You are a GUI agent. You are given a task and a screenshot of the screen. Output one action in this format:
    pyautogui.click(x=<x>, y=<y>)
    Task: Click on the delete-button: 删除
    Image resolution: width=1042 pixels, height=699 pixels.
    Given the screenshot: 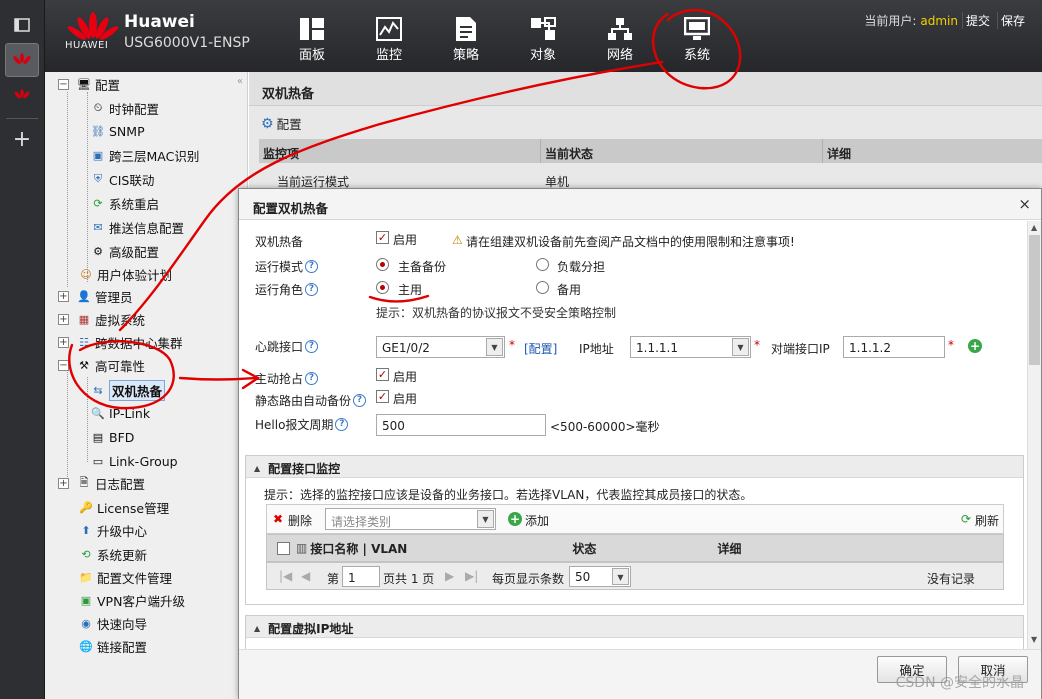 What is the action you would take?
    pyautogui.click(x=300, y=520)
    